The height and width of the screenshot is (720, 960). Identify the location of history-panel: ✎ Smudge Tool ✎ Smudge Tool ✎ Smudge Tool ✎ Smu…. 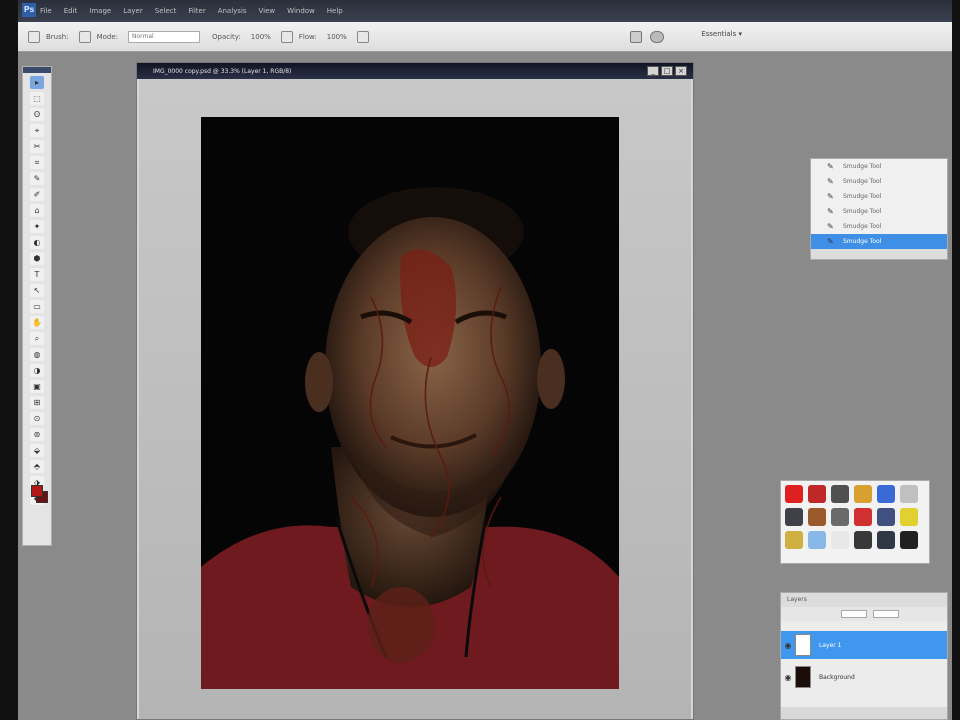
(879, 209).